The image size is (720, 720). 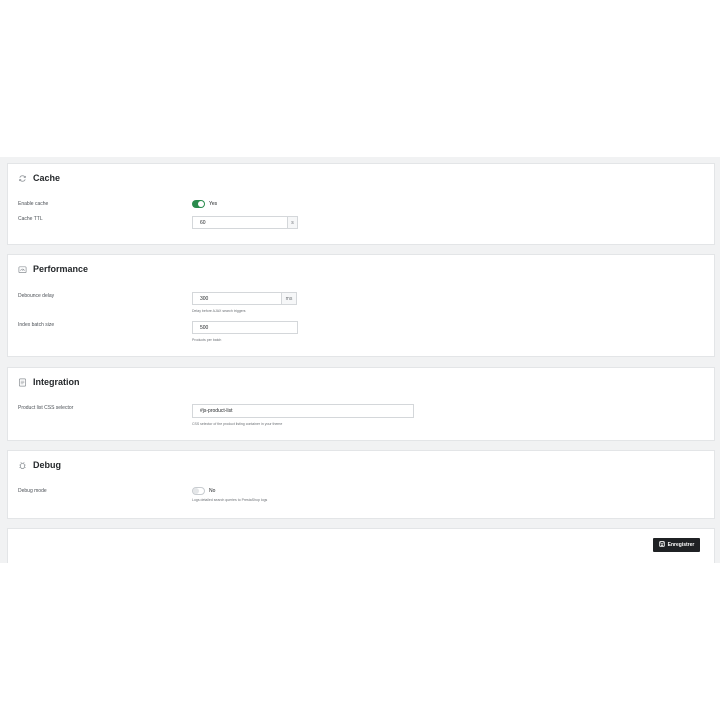 I want to click on refresh-icon, so click(x=22, y=178).